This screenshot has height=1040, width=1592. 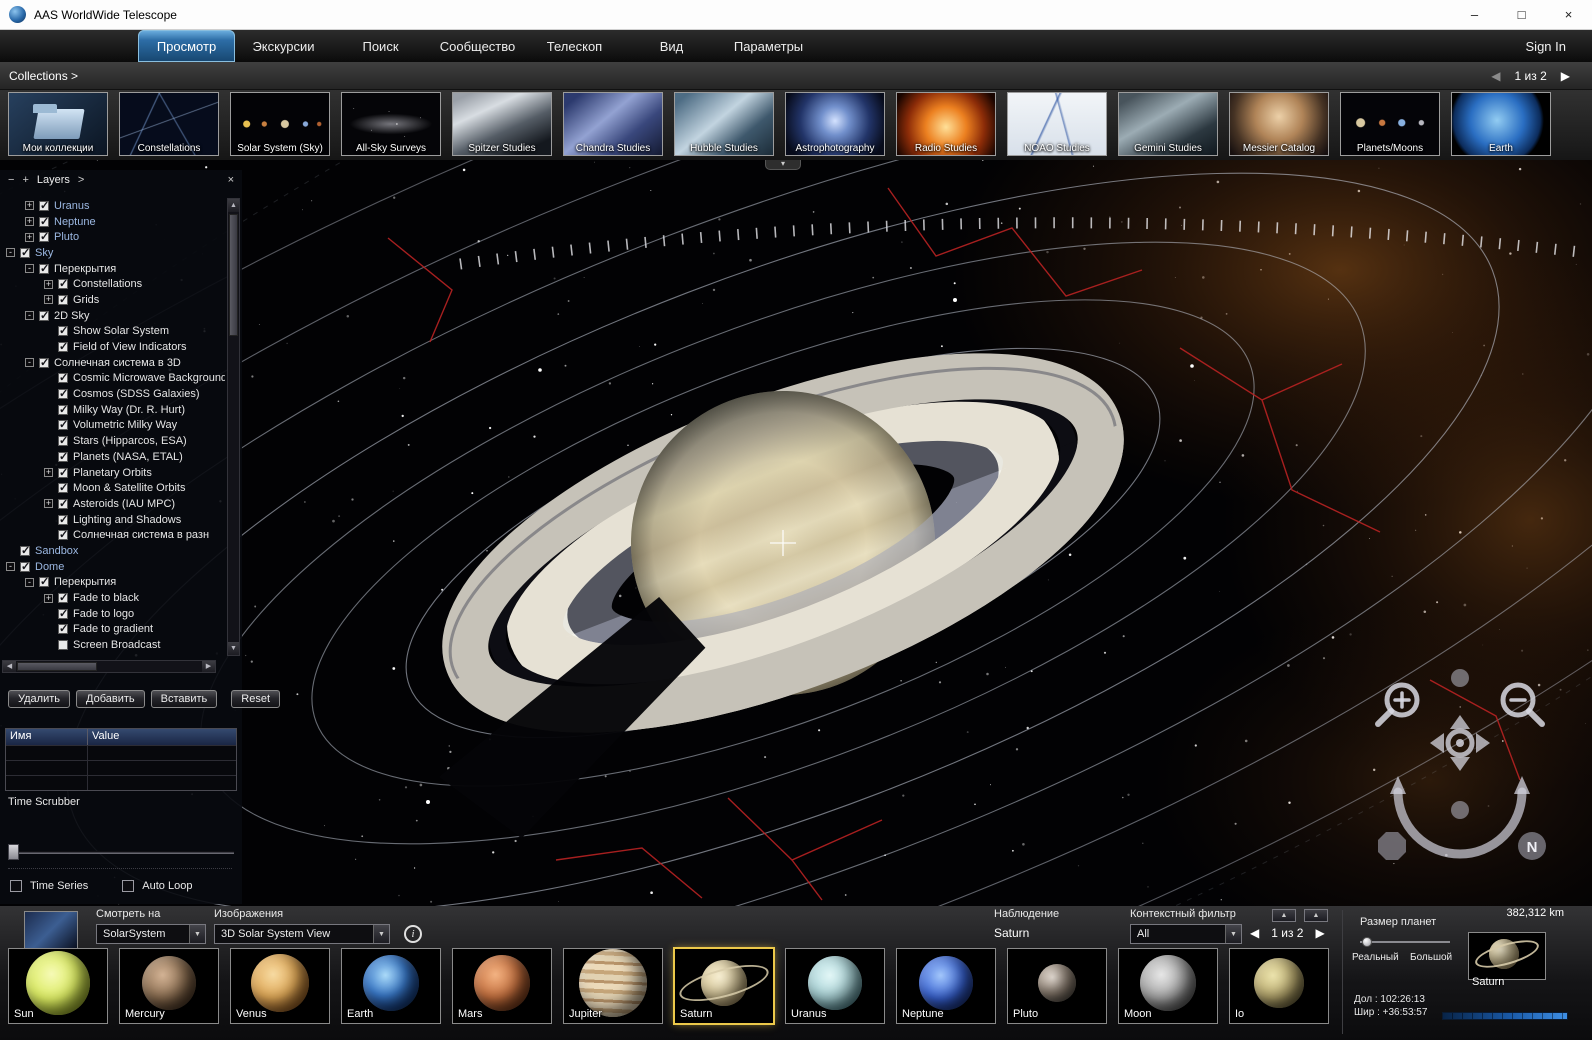 What do you see at coordinates (51, 930) in the screenshot?
I see `look-at-thumbnail` at bounding box center [51, 930].